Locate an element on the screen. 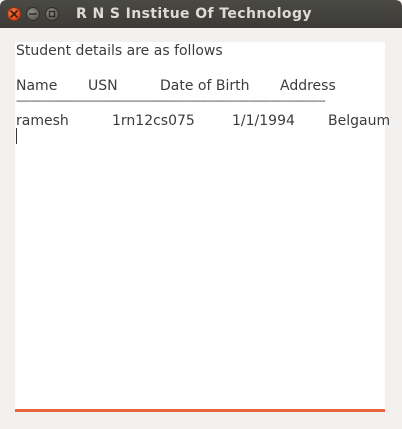 This screenshot has height=429, width=402. header-dob: Date of Birth is located at coordinates (205, 86).